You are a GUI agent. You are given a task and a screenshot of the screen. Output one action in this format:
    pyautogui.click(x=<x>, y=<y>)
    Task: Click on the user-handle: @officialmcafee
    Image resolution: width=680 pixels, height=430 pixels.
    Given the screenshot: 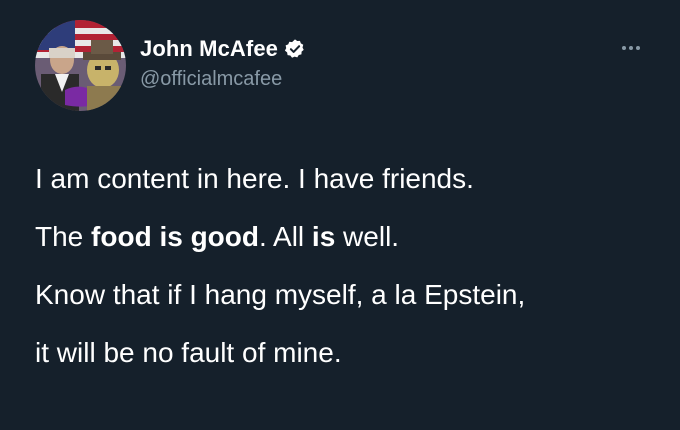 What is the action you would take?
    pyautogui.click(x=211, y=79)
    